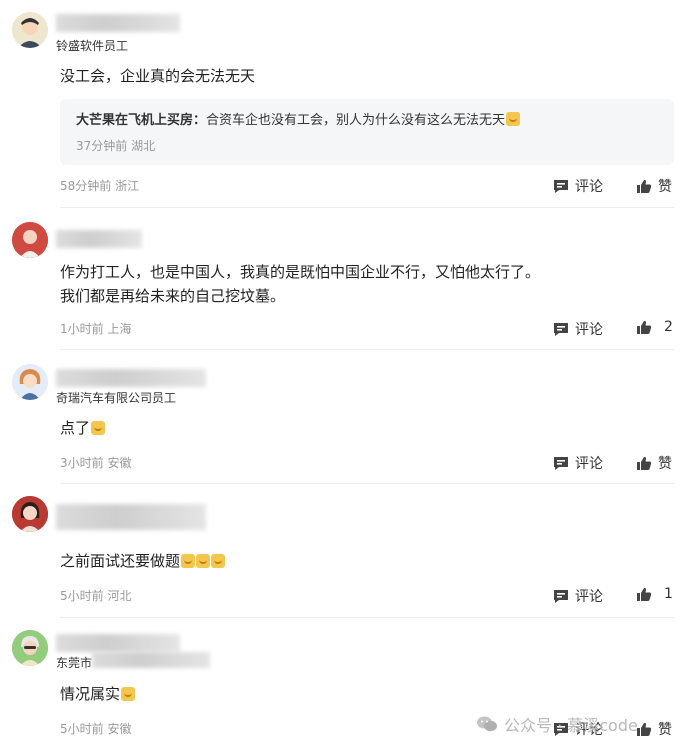 The width and height of the screenshot is (688, 752). What do you see at coordinates (151, 660) in the screenshot?
I see `redacted-company` at bounding box center [151, 660].